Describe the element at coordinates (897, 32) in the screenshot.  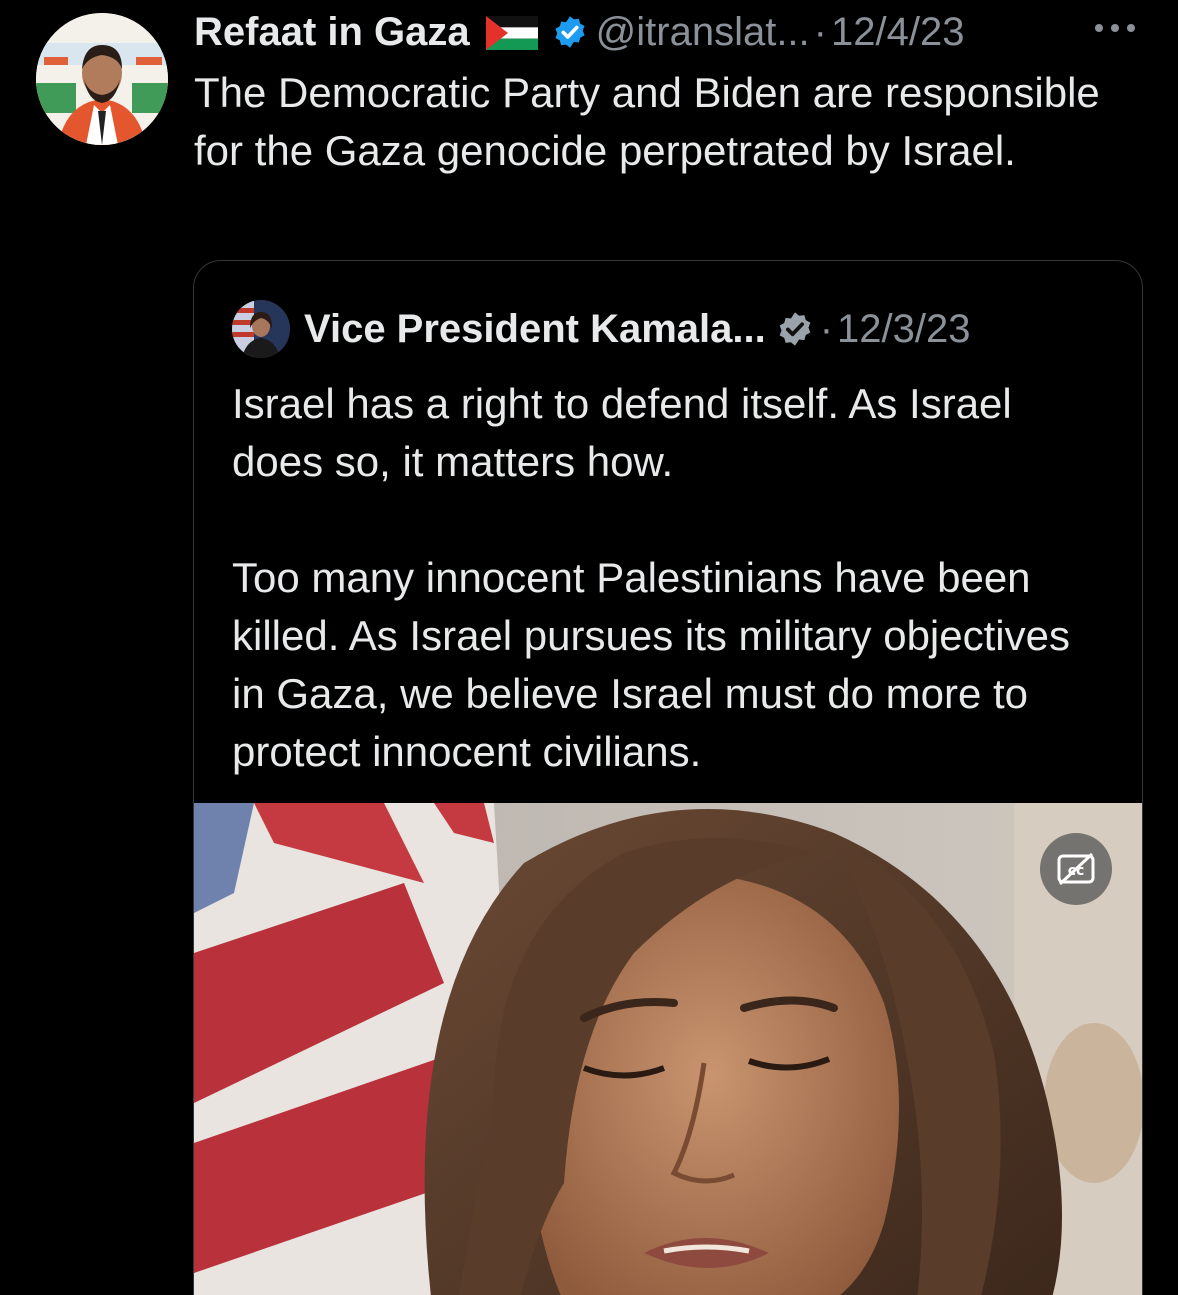
I see `tweet-date: 12/4/23` at that location.